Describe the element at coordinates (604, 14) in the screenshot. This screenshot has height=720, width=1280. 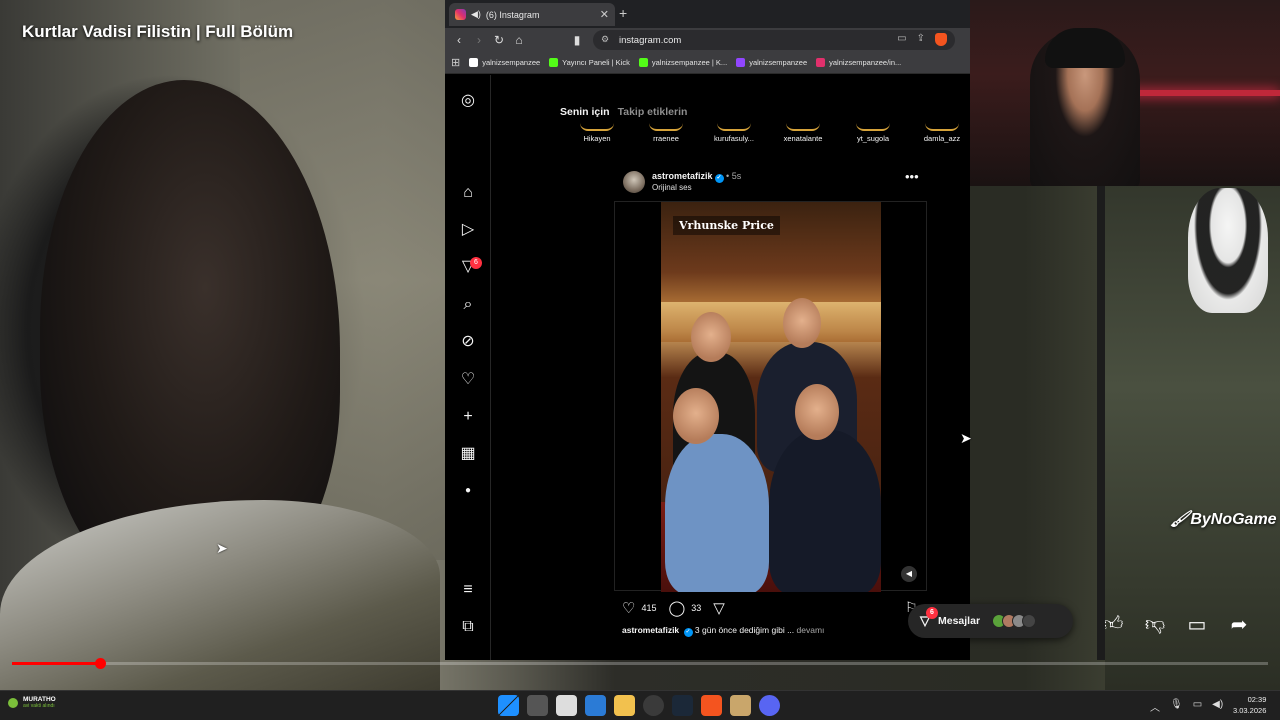
I see `close-tab-icon: ✕` at that location.